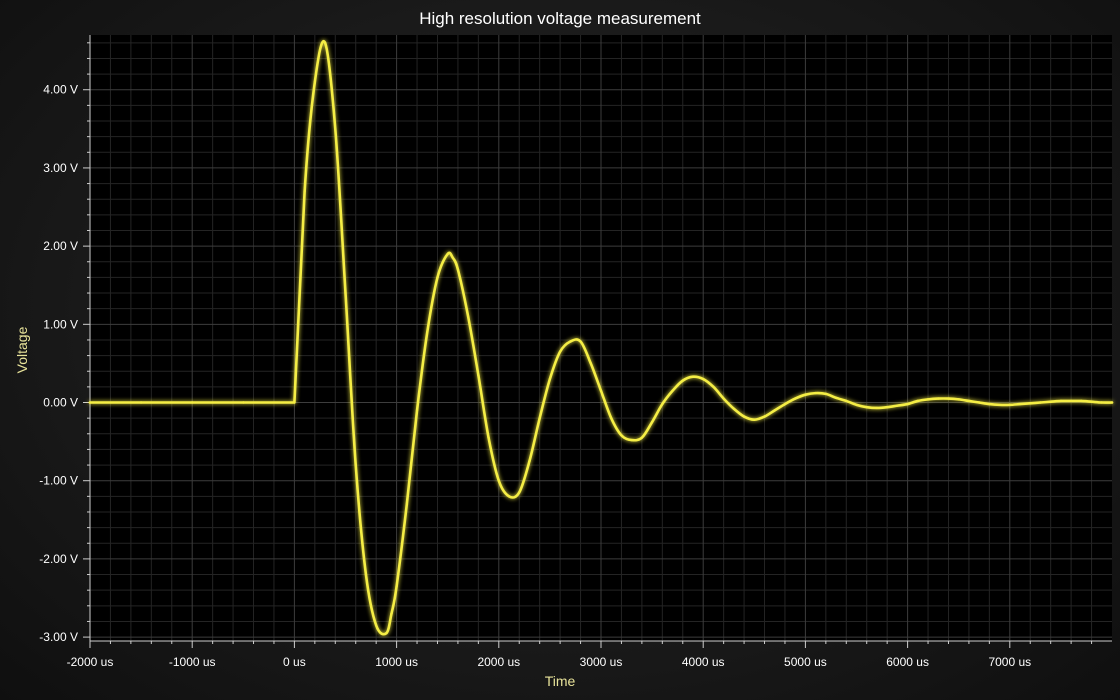  I want to click on y-tick-label: -1.00 V, so click(58, 481).